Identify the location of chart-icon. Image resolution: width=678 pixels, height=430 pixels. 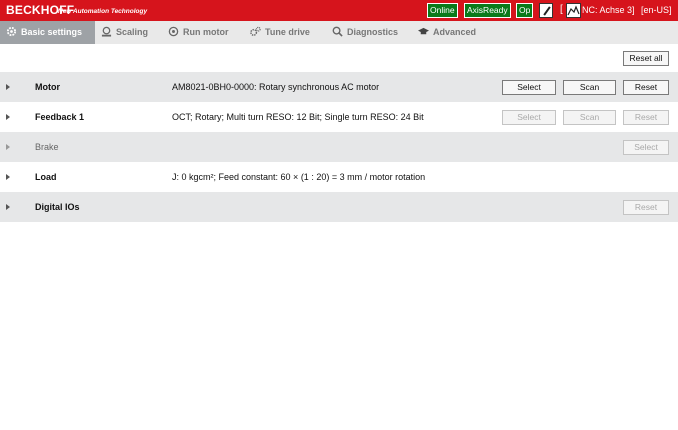
(573, 10).